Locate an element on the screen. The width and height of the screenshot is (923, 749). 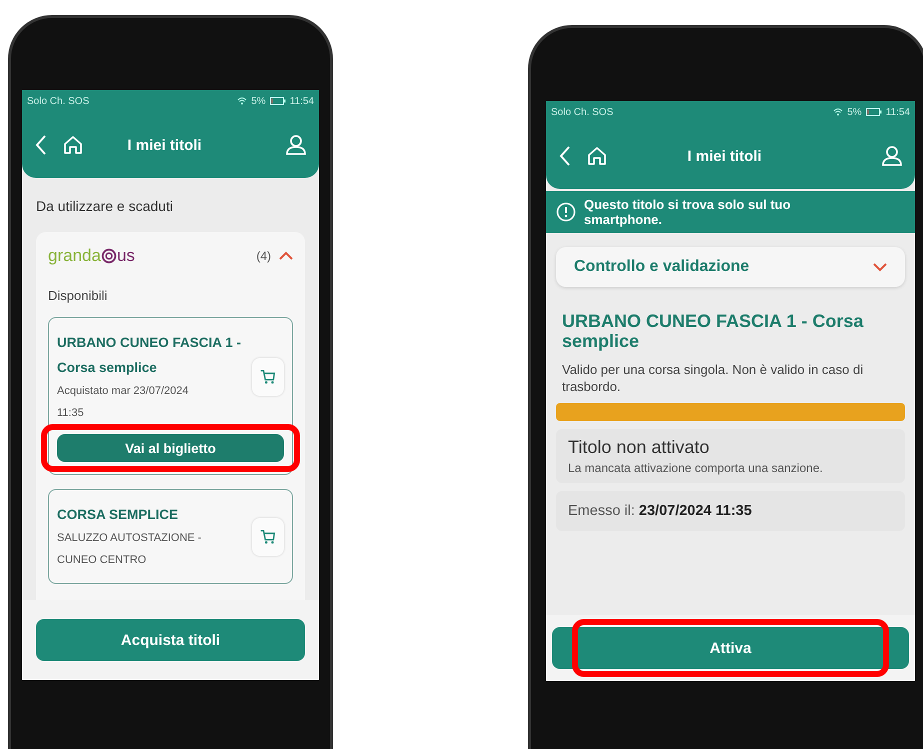
status-title: Titolo non attivato is located at coordinates (639, 447).